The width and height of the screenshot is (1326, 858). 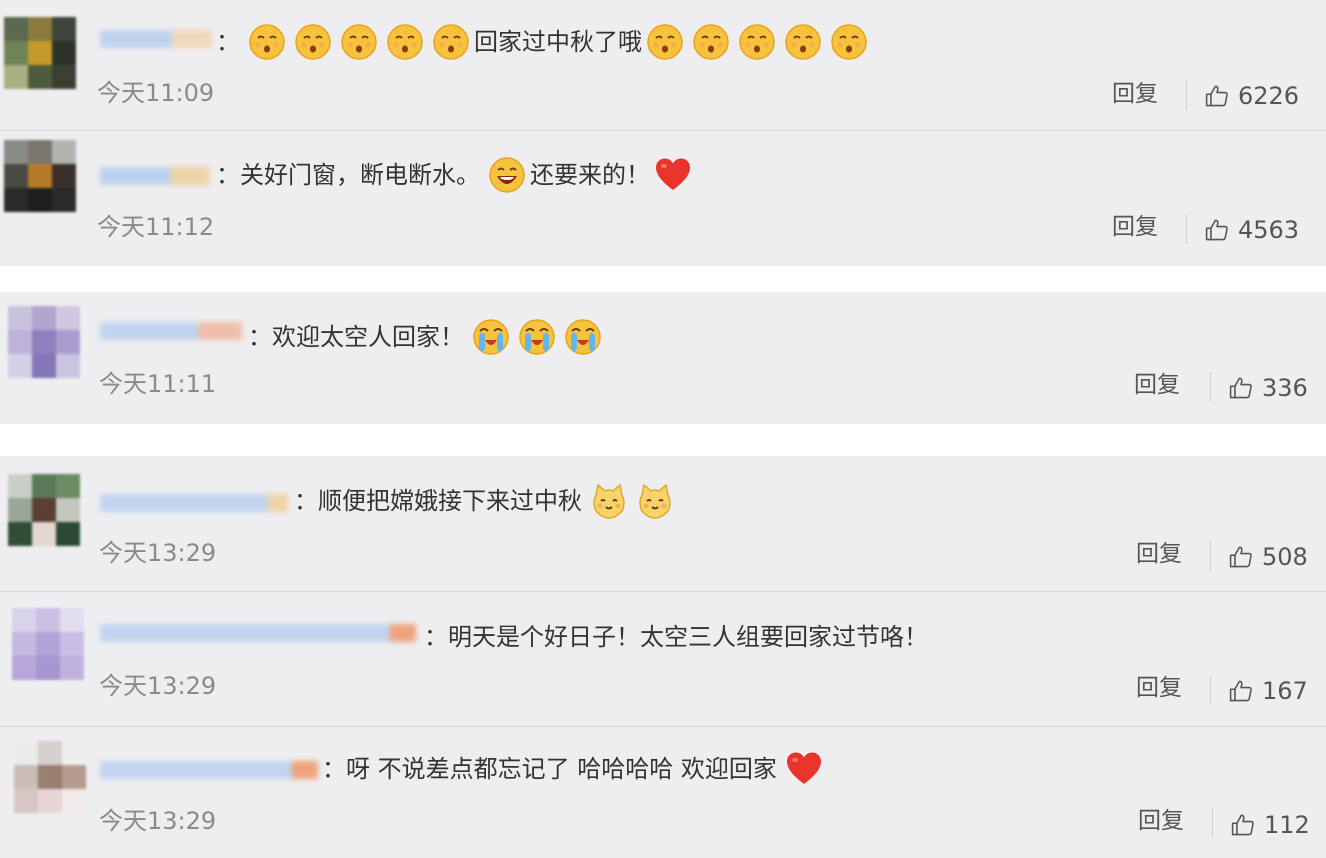 What do you see at coordinates (1285, 691) in the screenshot?
I see `like-count: 167` at bounding box center [1285, 691].